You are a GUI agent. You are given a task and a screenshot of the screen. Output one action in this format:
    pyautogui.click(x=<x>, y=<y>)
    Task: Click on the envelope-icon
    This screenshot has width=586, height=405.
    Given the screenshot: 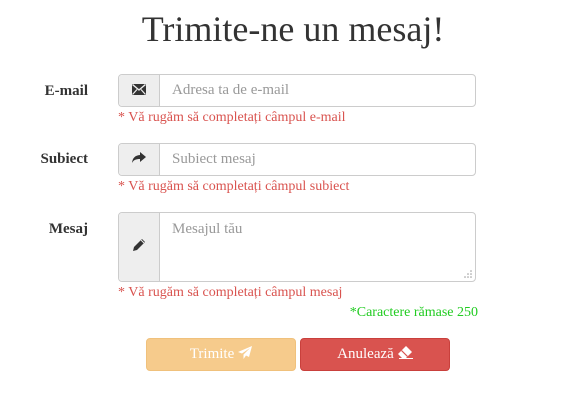 What is the action you would take?
    pyautogui.click(x=139, y=91)
    